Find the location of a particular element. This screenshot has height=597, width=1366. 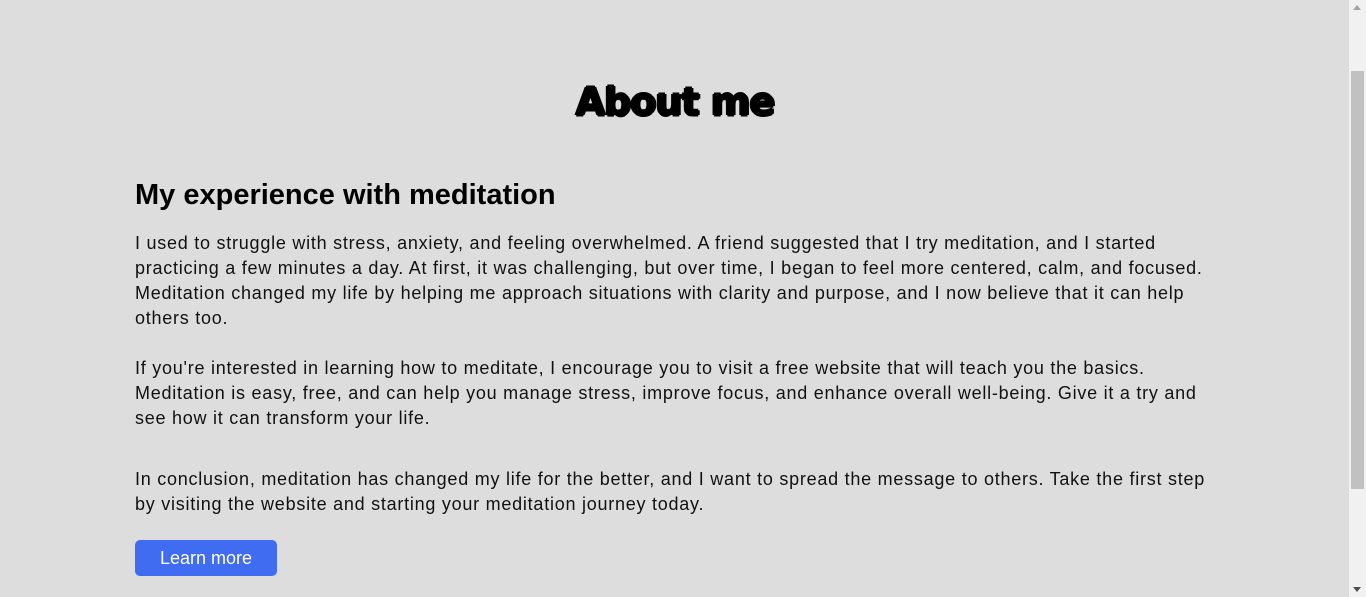

vertical-scrollbar is located at coordinates (1357, 298).